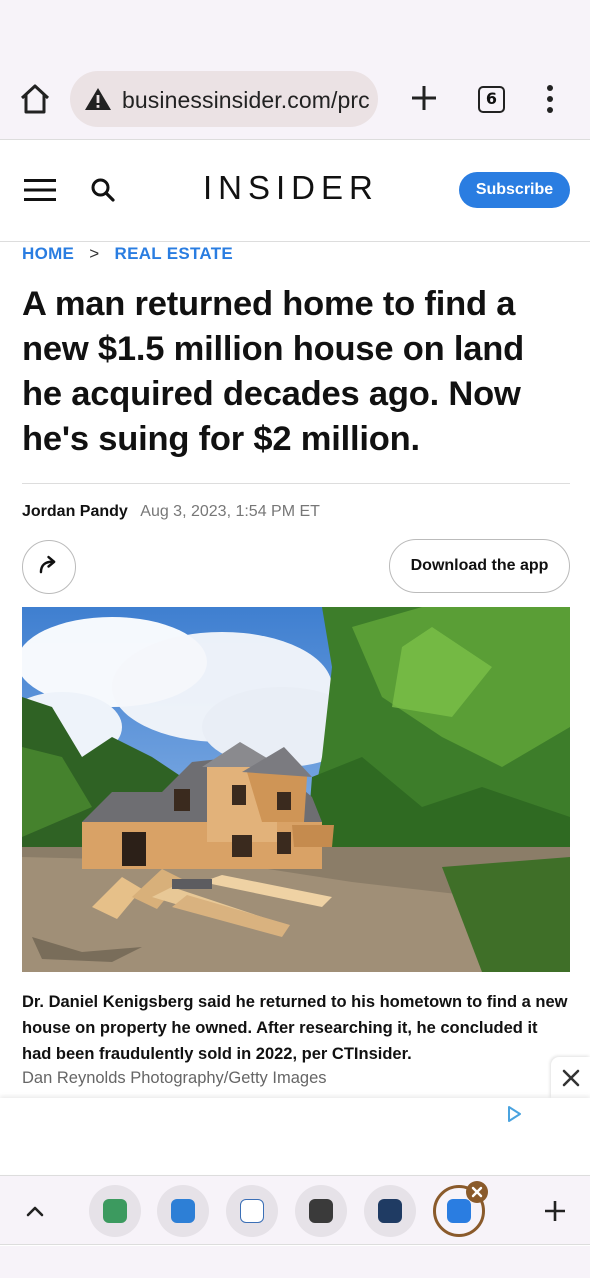 The image size is (590, 1278). I want to click on tab-count: 6, so click(491, 98).